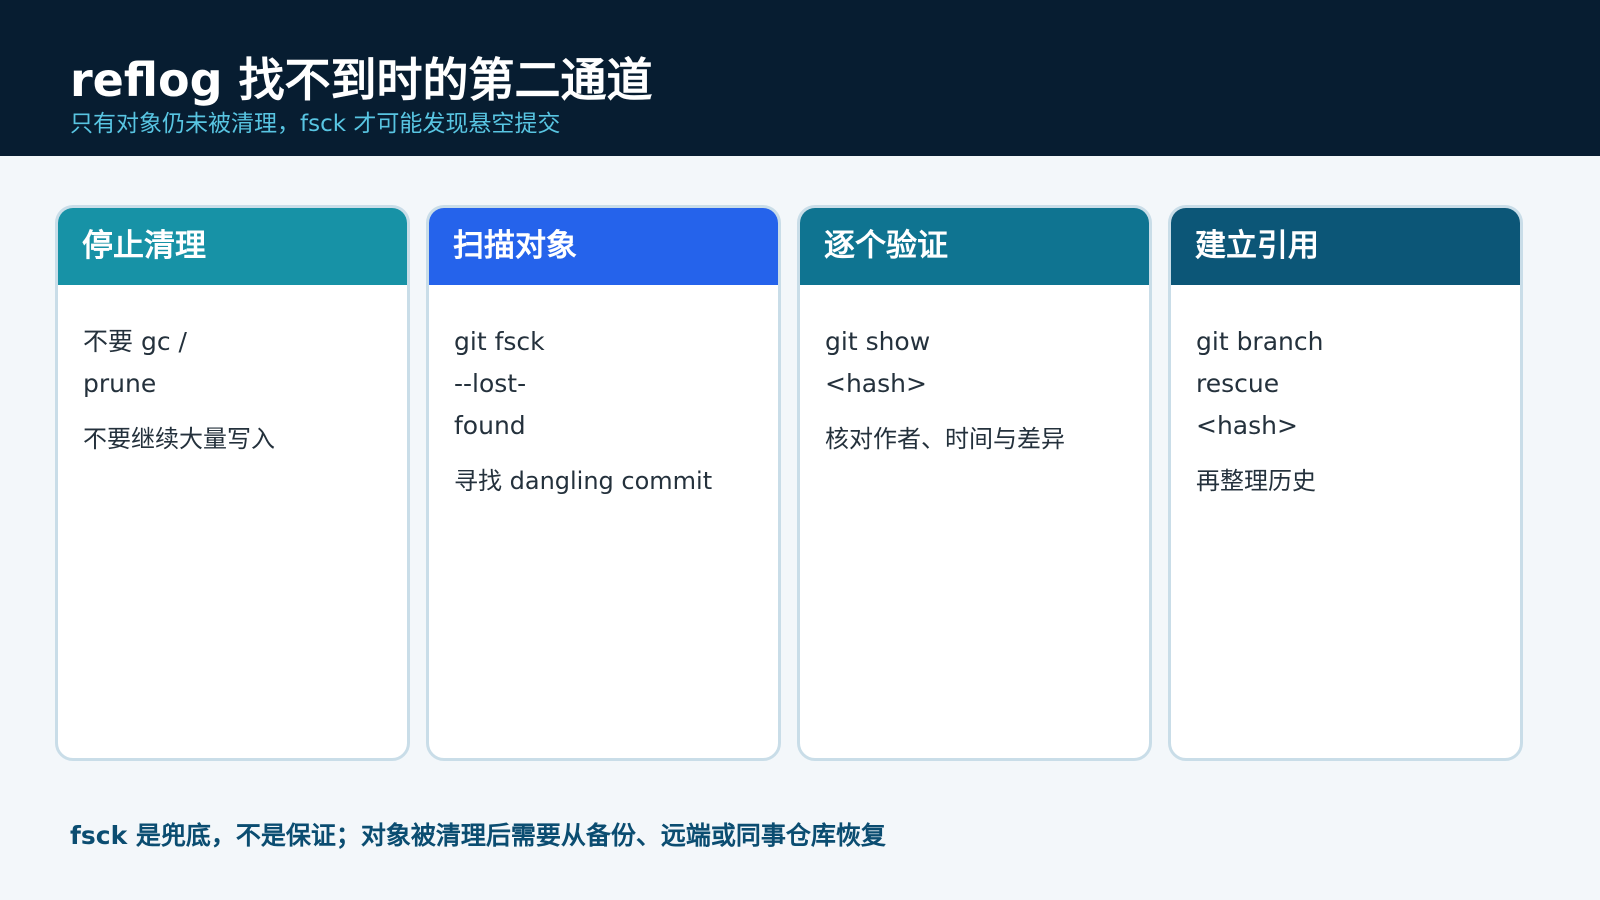 The height and width of the screenshot is (900, 1600). I want to click on step-card-line: found, so click(490, 425).